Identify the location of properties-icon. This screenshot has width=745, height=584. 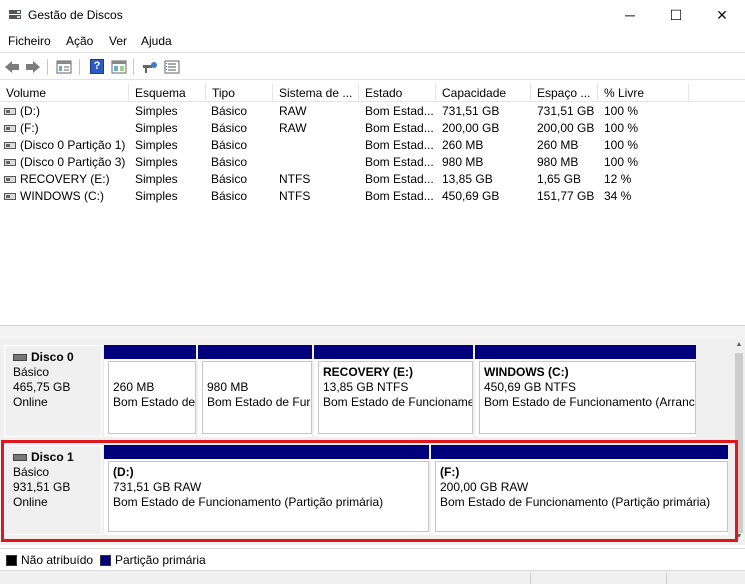
(64, 66).